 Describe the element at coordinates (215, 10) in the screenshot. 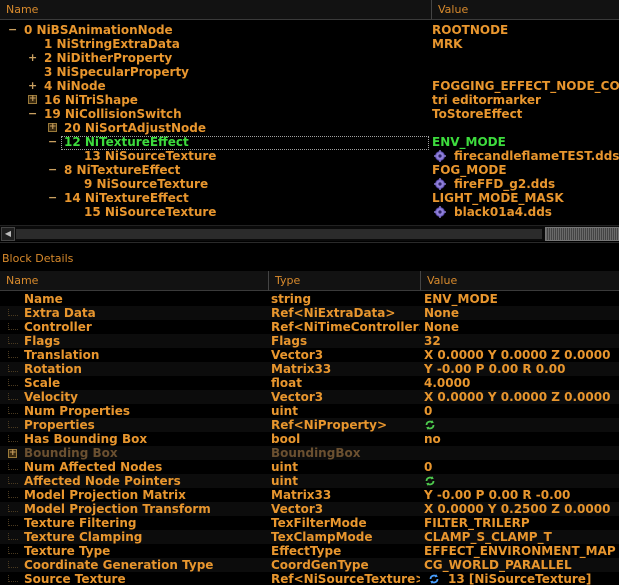

I see `tree-header-name: Name` at that location.